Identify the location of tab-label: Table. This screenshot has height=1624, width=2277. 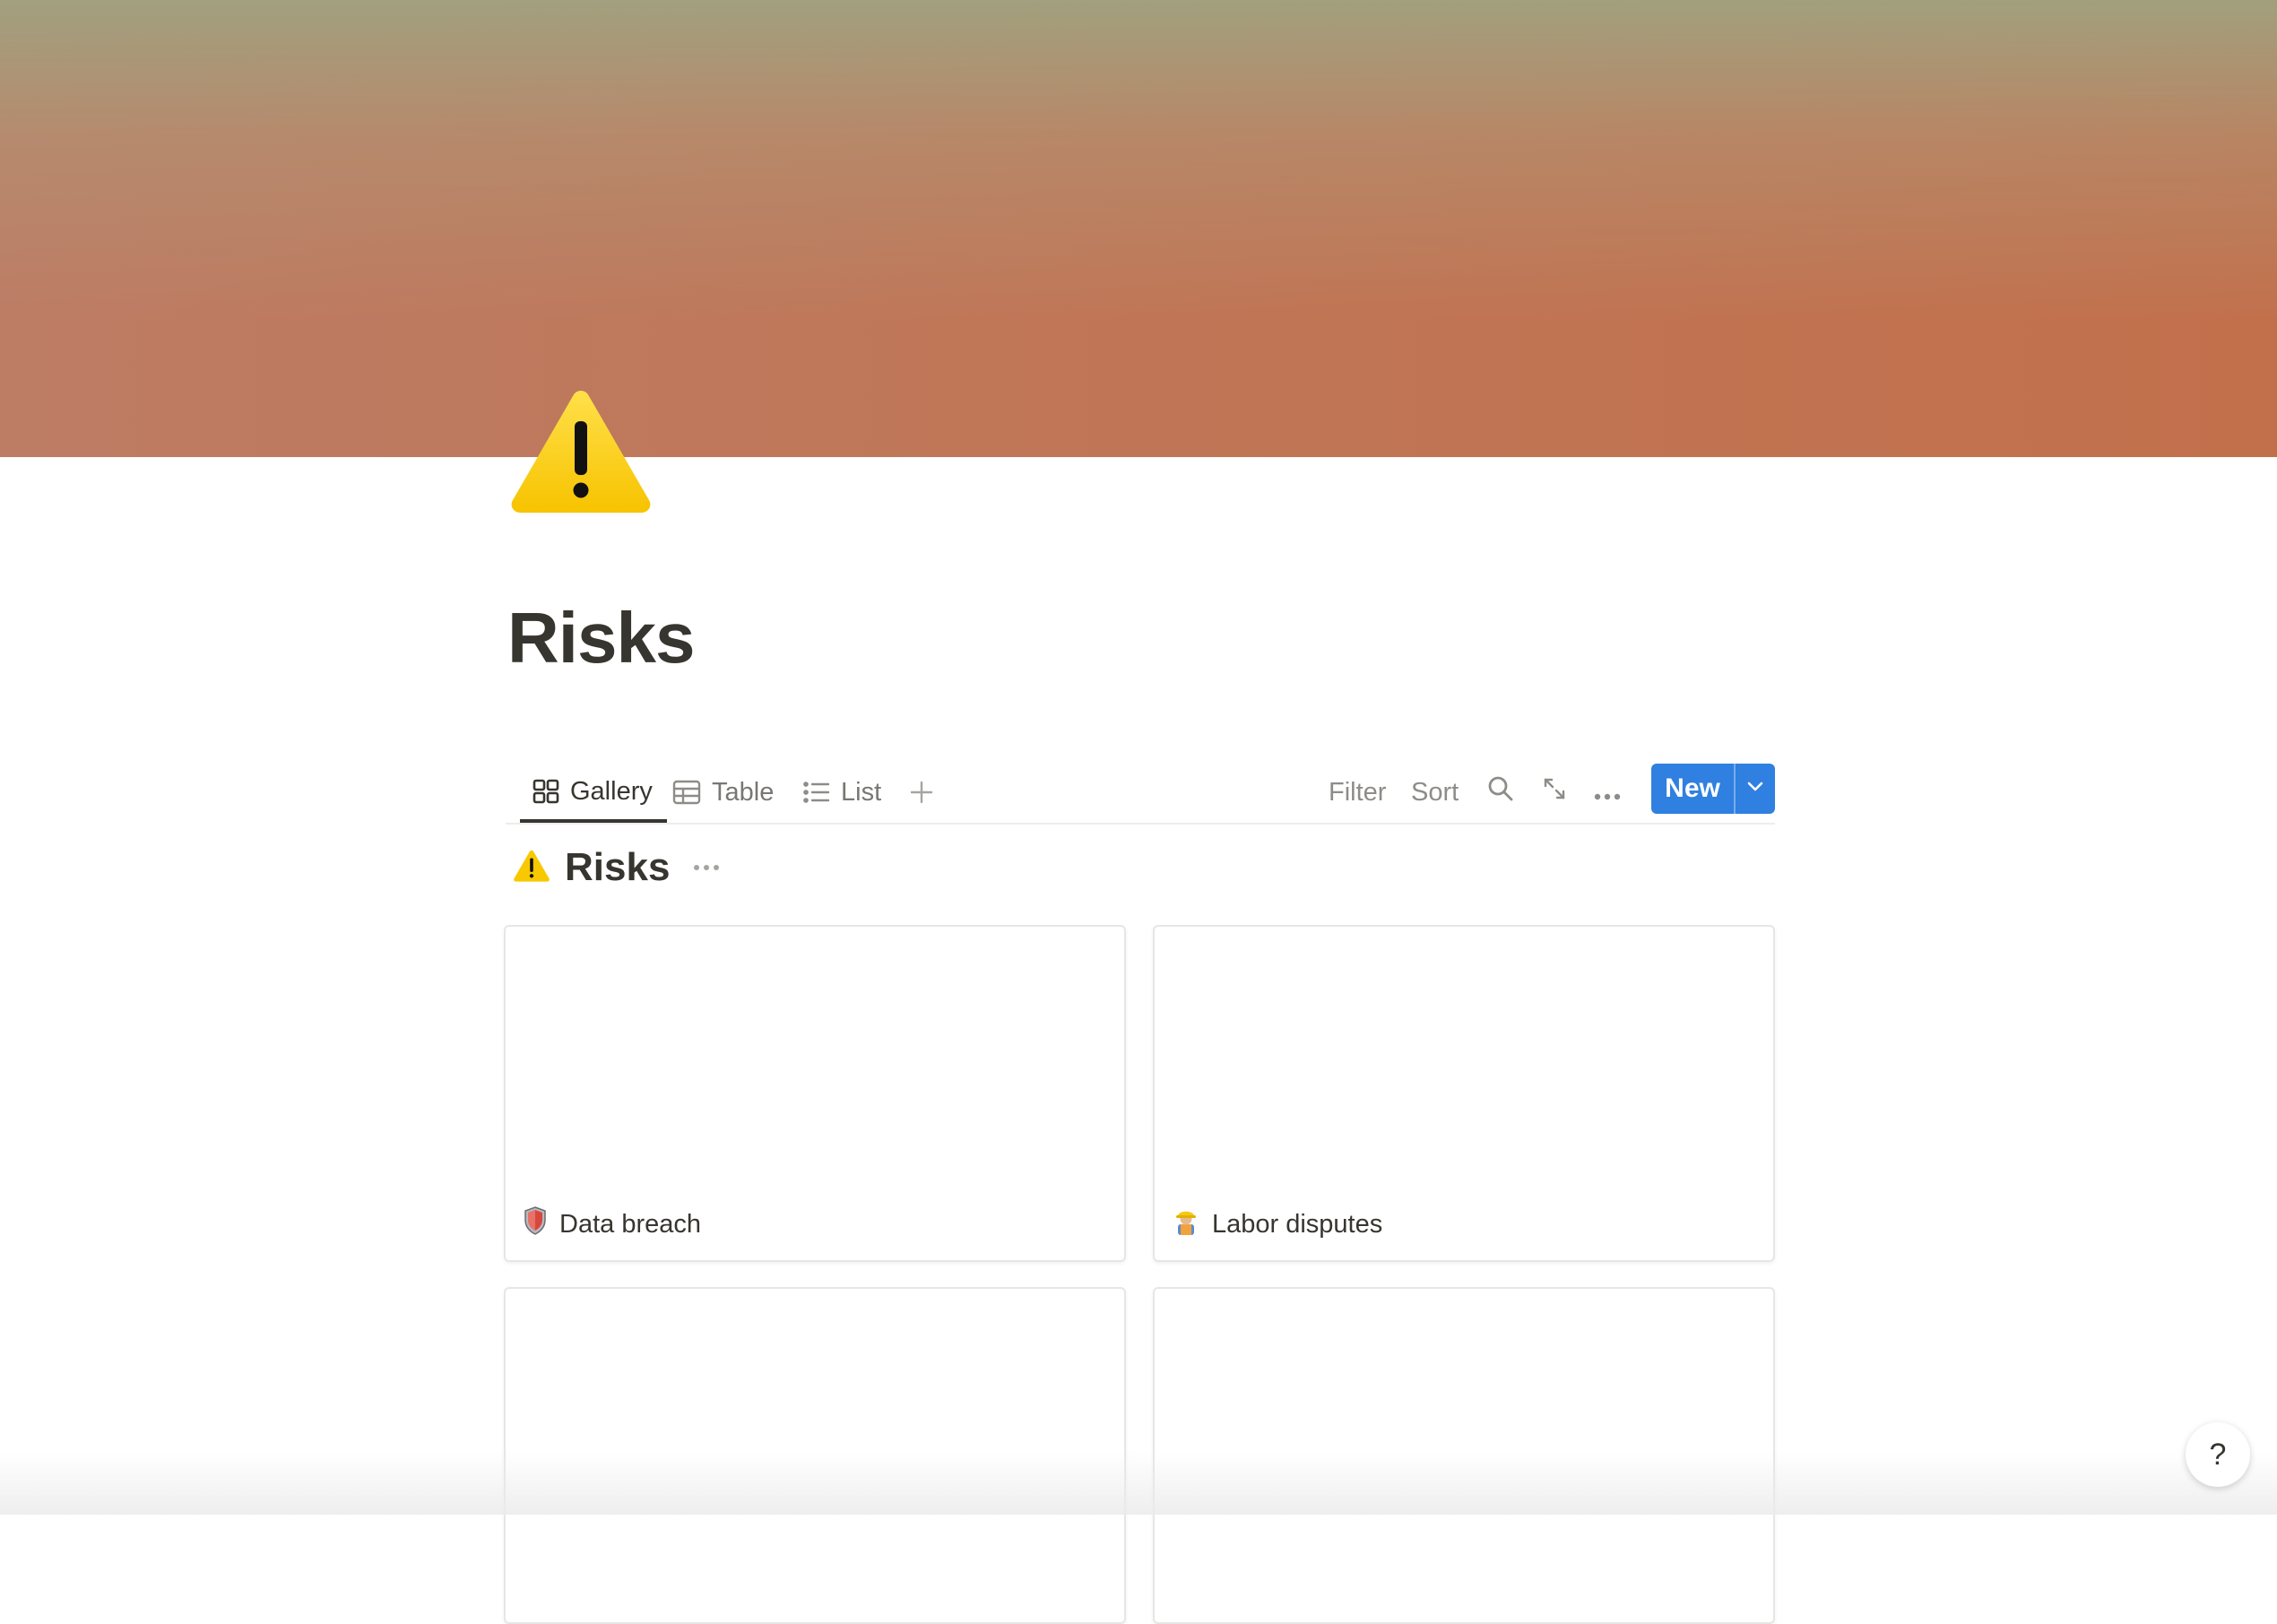
(743, 792).